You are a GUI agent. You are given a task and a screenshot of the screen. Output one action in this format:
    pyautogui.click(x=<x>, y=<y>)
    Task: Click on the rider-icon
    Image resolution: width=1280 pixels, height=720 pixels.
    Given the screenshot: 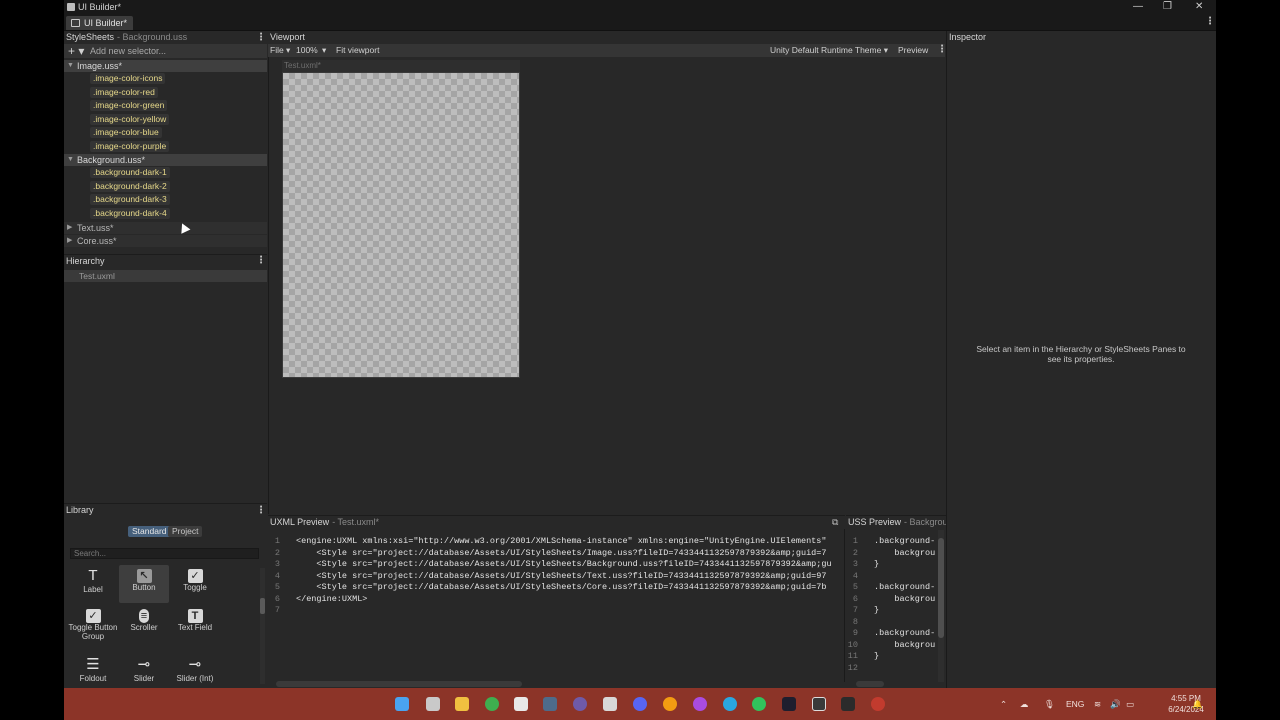 What is the action you would take?
    pyautogui.click(x=789, y=704)
    